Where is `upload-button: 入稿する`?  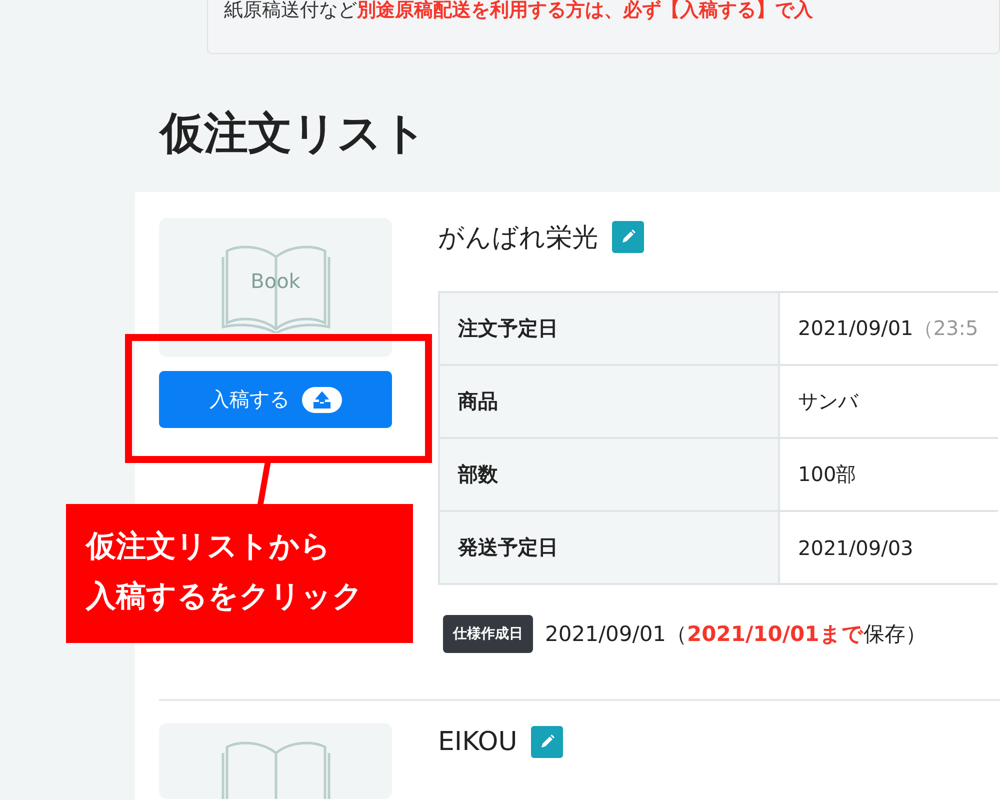 upload-button: 入稿する is located at coordinates (275, 399).